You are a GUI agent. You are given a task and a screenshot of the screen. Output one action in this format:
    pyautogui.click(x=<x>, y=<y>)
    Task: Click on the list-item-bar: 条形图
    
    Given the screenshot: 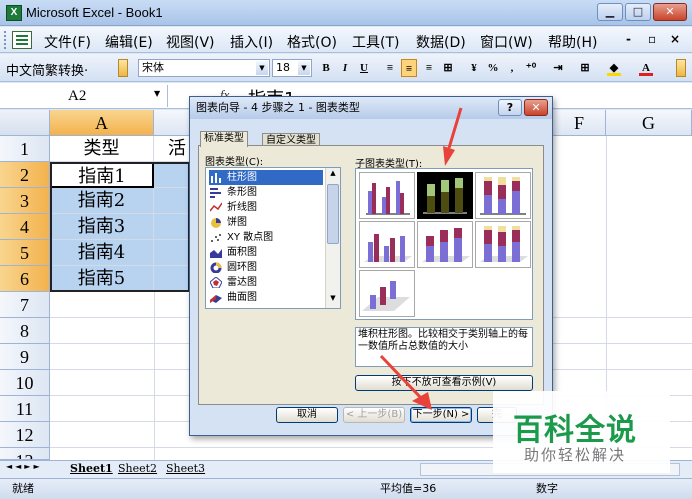 What is the action you would take?
    pyautogui.click(x=266, y=192)
    